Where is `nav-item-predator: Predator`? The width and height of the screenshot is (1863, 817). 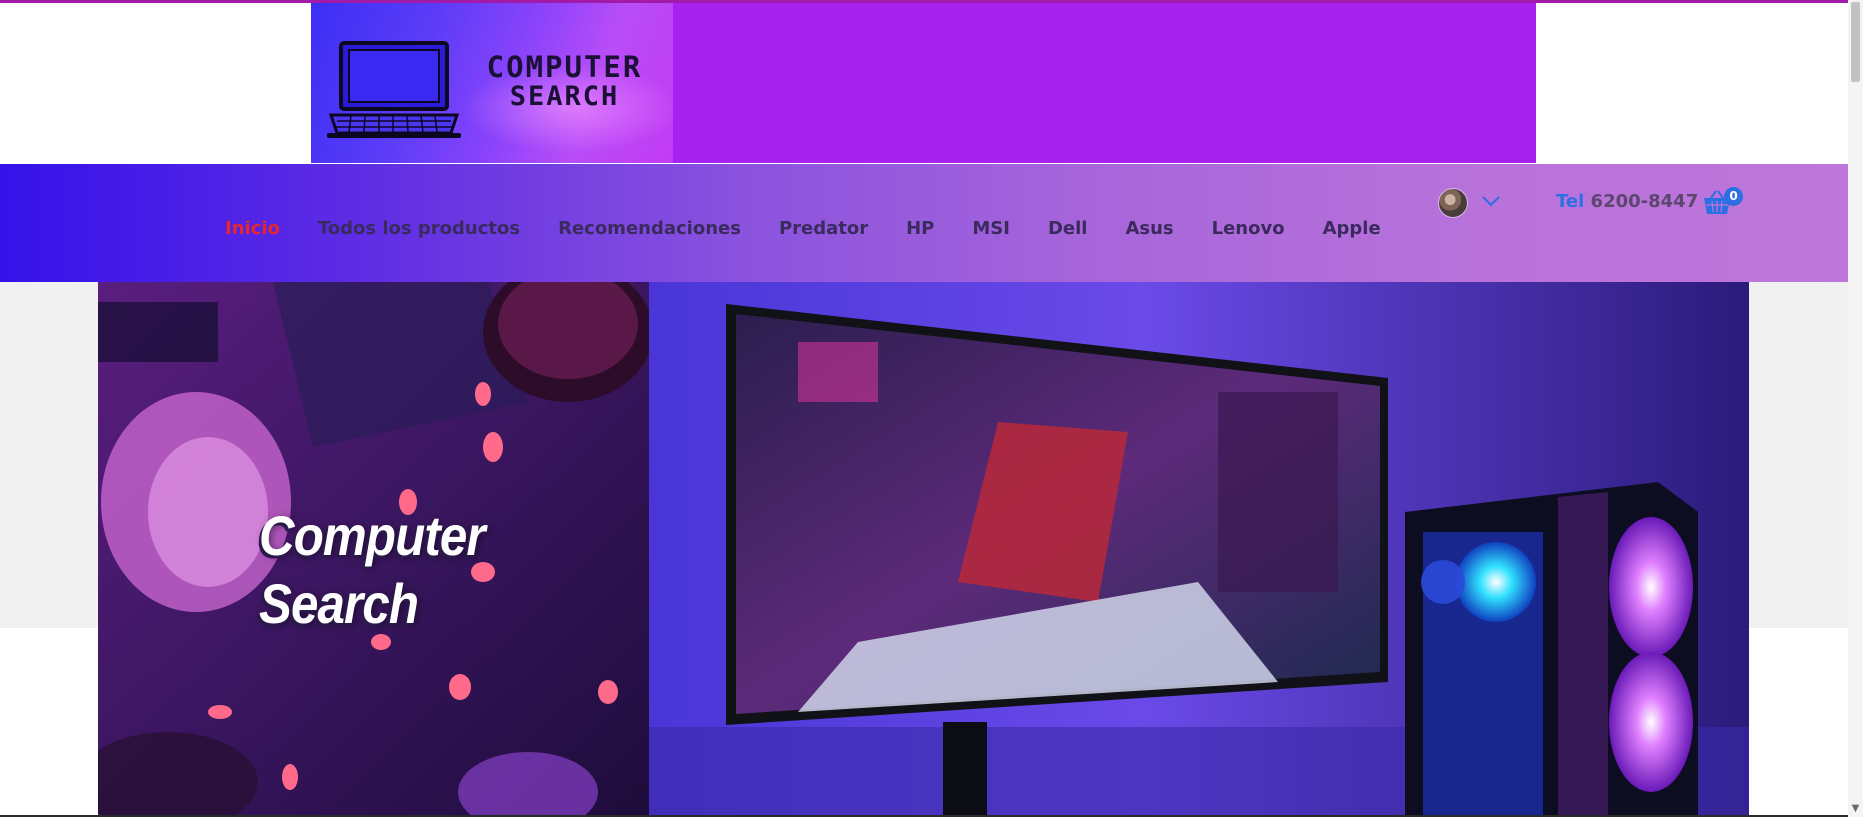
nav-item-predator: Predator is located at coordinates (823, 229).